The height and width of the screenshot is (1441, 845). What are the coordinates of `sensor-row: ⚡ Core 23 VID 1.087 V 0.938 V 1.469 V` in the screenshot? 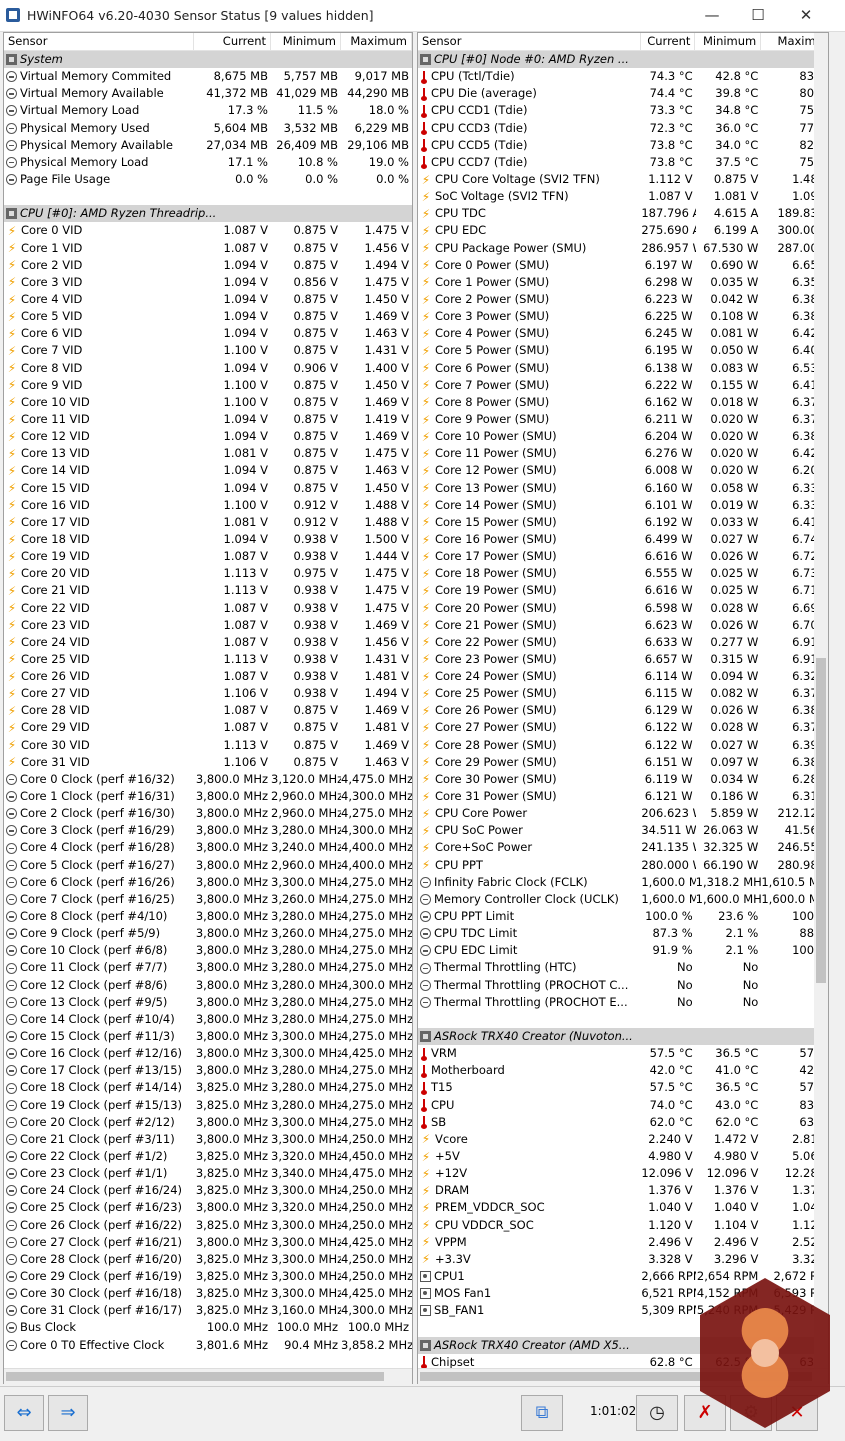 It's located at (208, 625).